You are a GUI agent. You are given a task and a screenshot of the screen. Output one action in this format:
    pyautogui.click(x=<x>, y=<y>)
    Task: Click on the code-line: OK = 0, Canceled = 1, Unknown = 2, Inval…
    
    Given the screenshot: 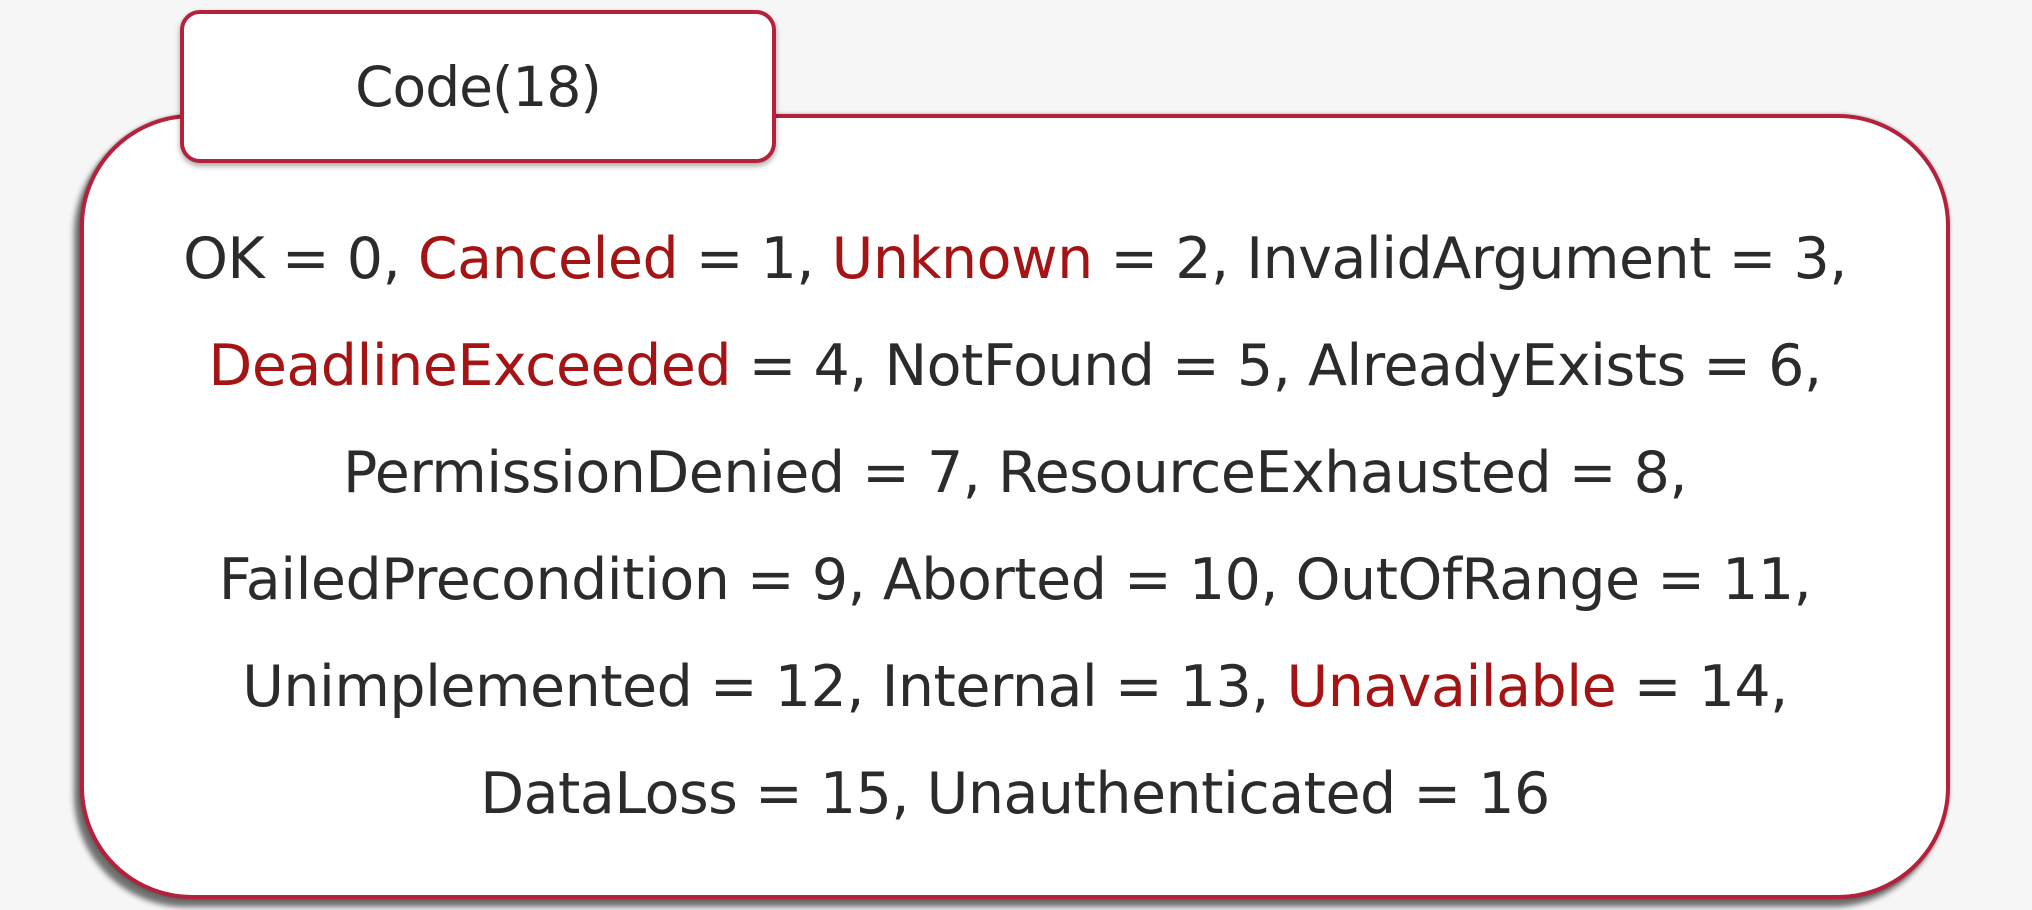 What is the action you would take?
    pyautogui.click(x=1015, y=259)
    